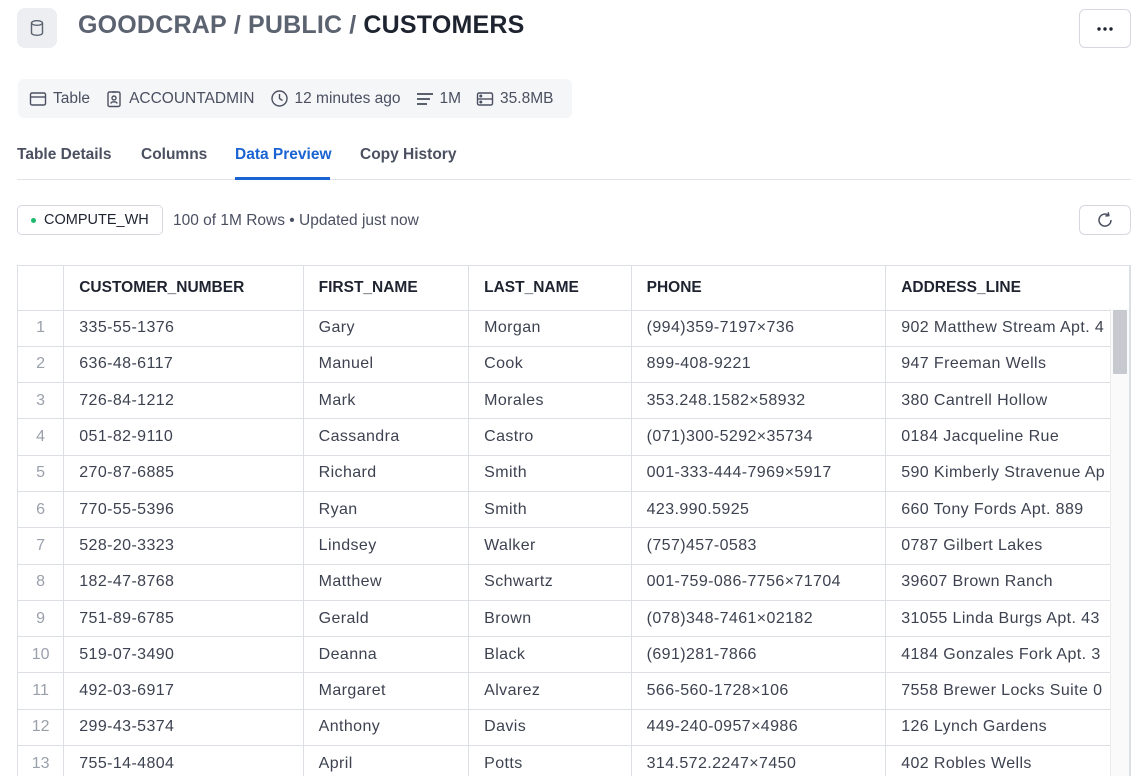 The image size is (1133, 776). I want to click on cell-last-name: Potts, so click(550, 760).